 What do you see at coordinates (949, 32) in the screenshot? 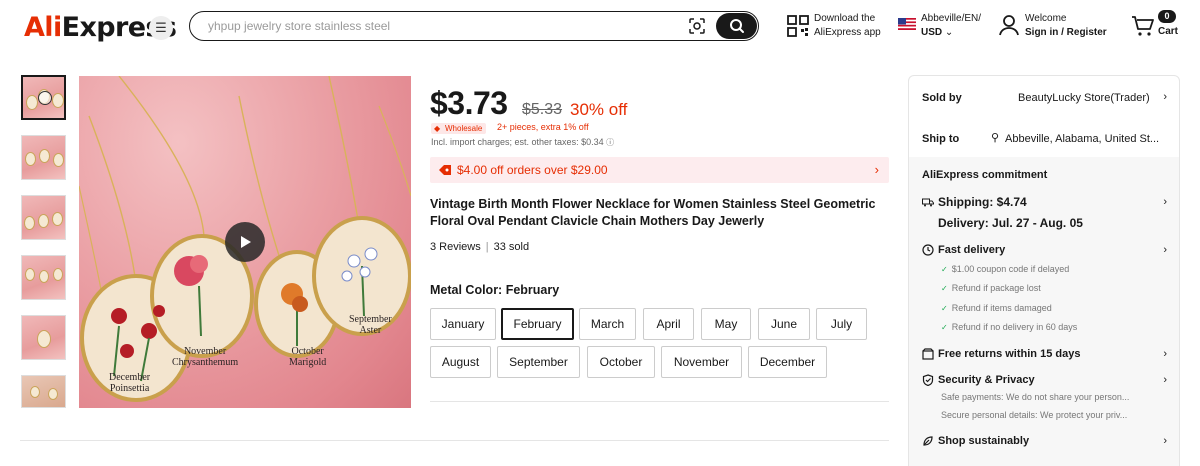
I see `chevron-down-icon: ⌄` at bounding box center [949, 32].